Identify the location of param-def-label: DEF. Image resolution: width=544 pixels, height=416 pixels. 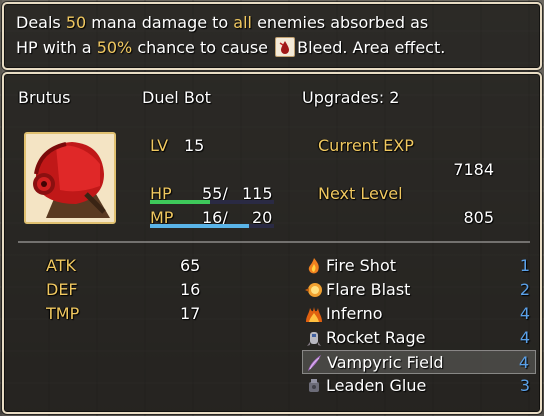
(62, 289).